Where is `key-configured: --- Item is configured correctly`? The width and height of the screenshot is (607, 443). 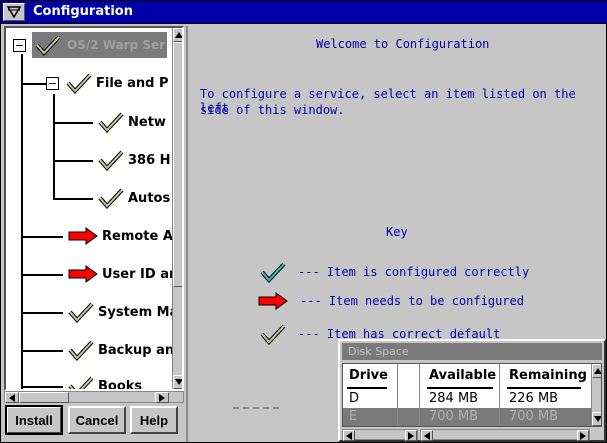 key-configured: --- Item is configured correctly is located at coordinates (394, 272).